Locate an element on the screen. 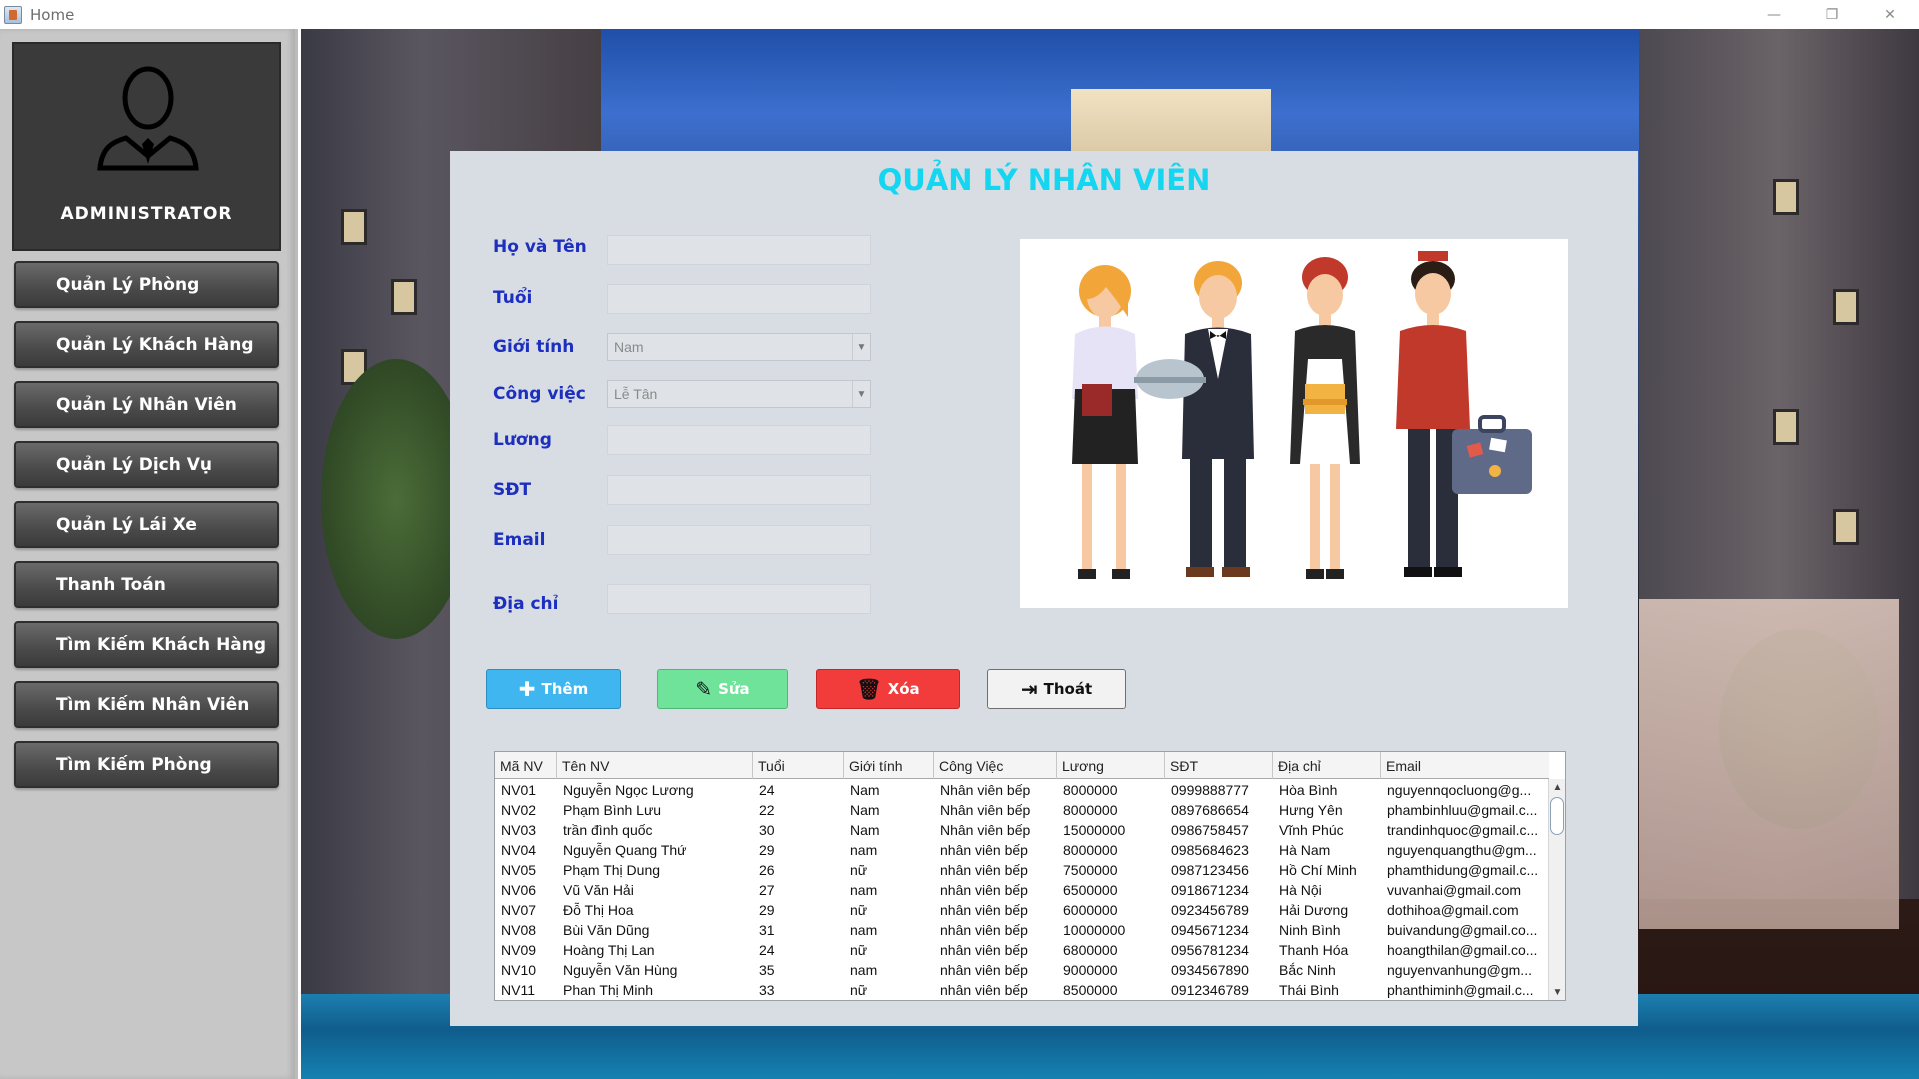 The width and height of the screenshot is (1919, 1079). table-cell: trần đình quốc is located at coordinates (608, 830).